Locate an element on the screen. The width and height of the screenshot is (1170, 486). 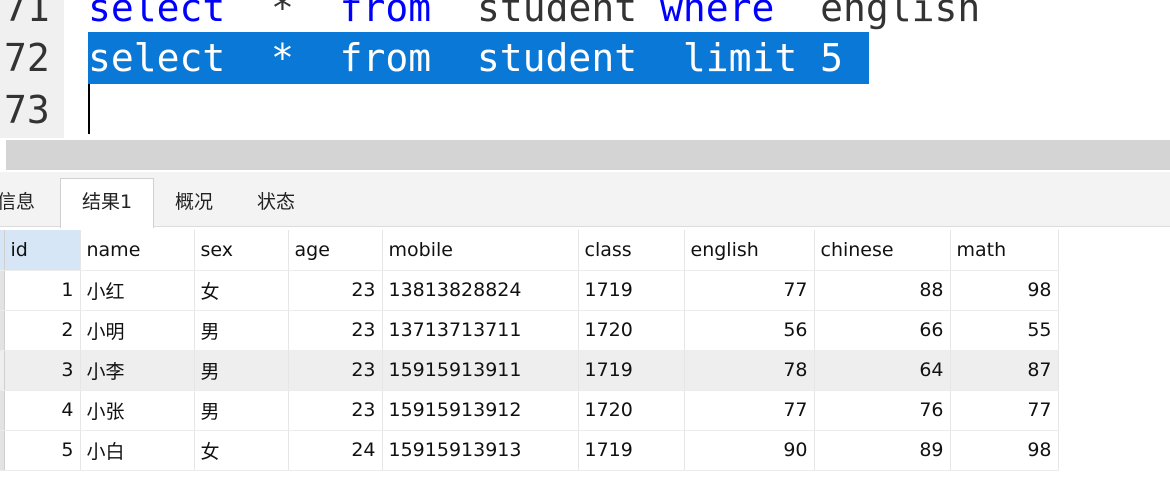
column-header-mobile: mobile is located at coordinates (480, 250).